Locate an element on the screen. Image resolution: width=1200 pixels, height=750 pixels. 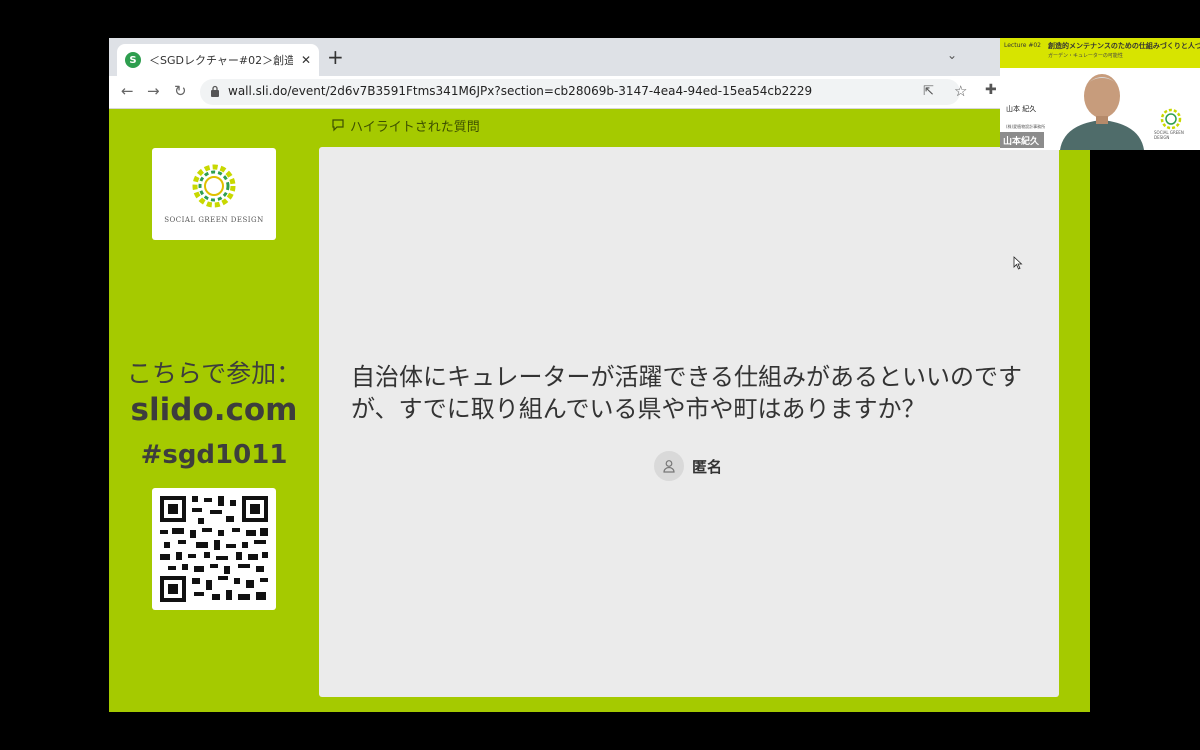
lecture-number: Lecture #02 is located at coordinates (1022, 45).